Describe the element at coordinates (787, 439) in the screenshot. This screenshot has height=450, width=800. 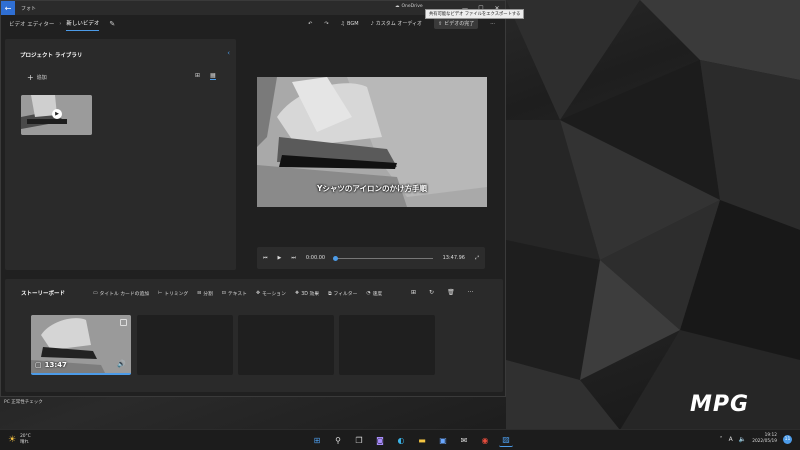
I see `notification-badge: 11` at that location.